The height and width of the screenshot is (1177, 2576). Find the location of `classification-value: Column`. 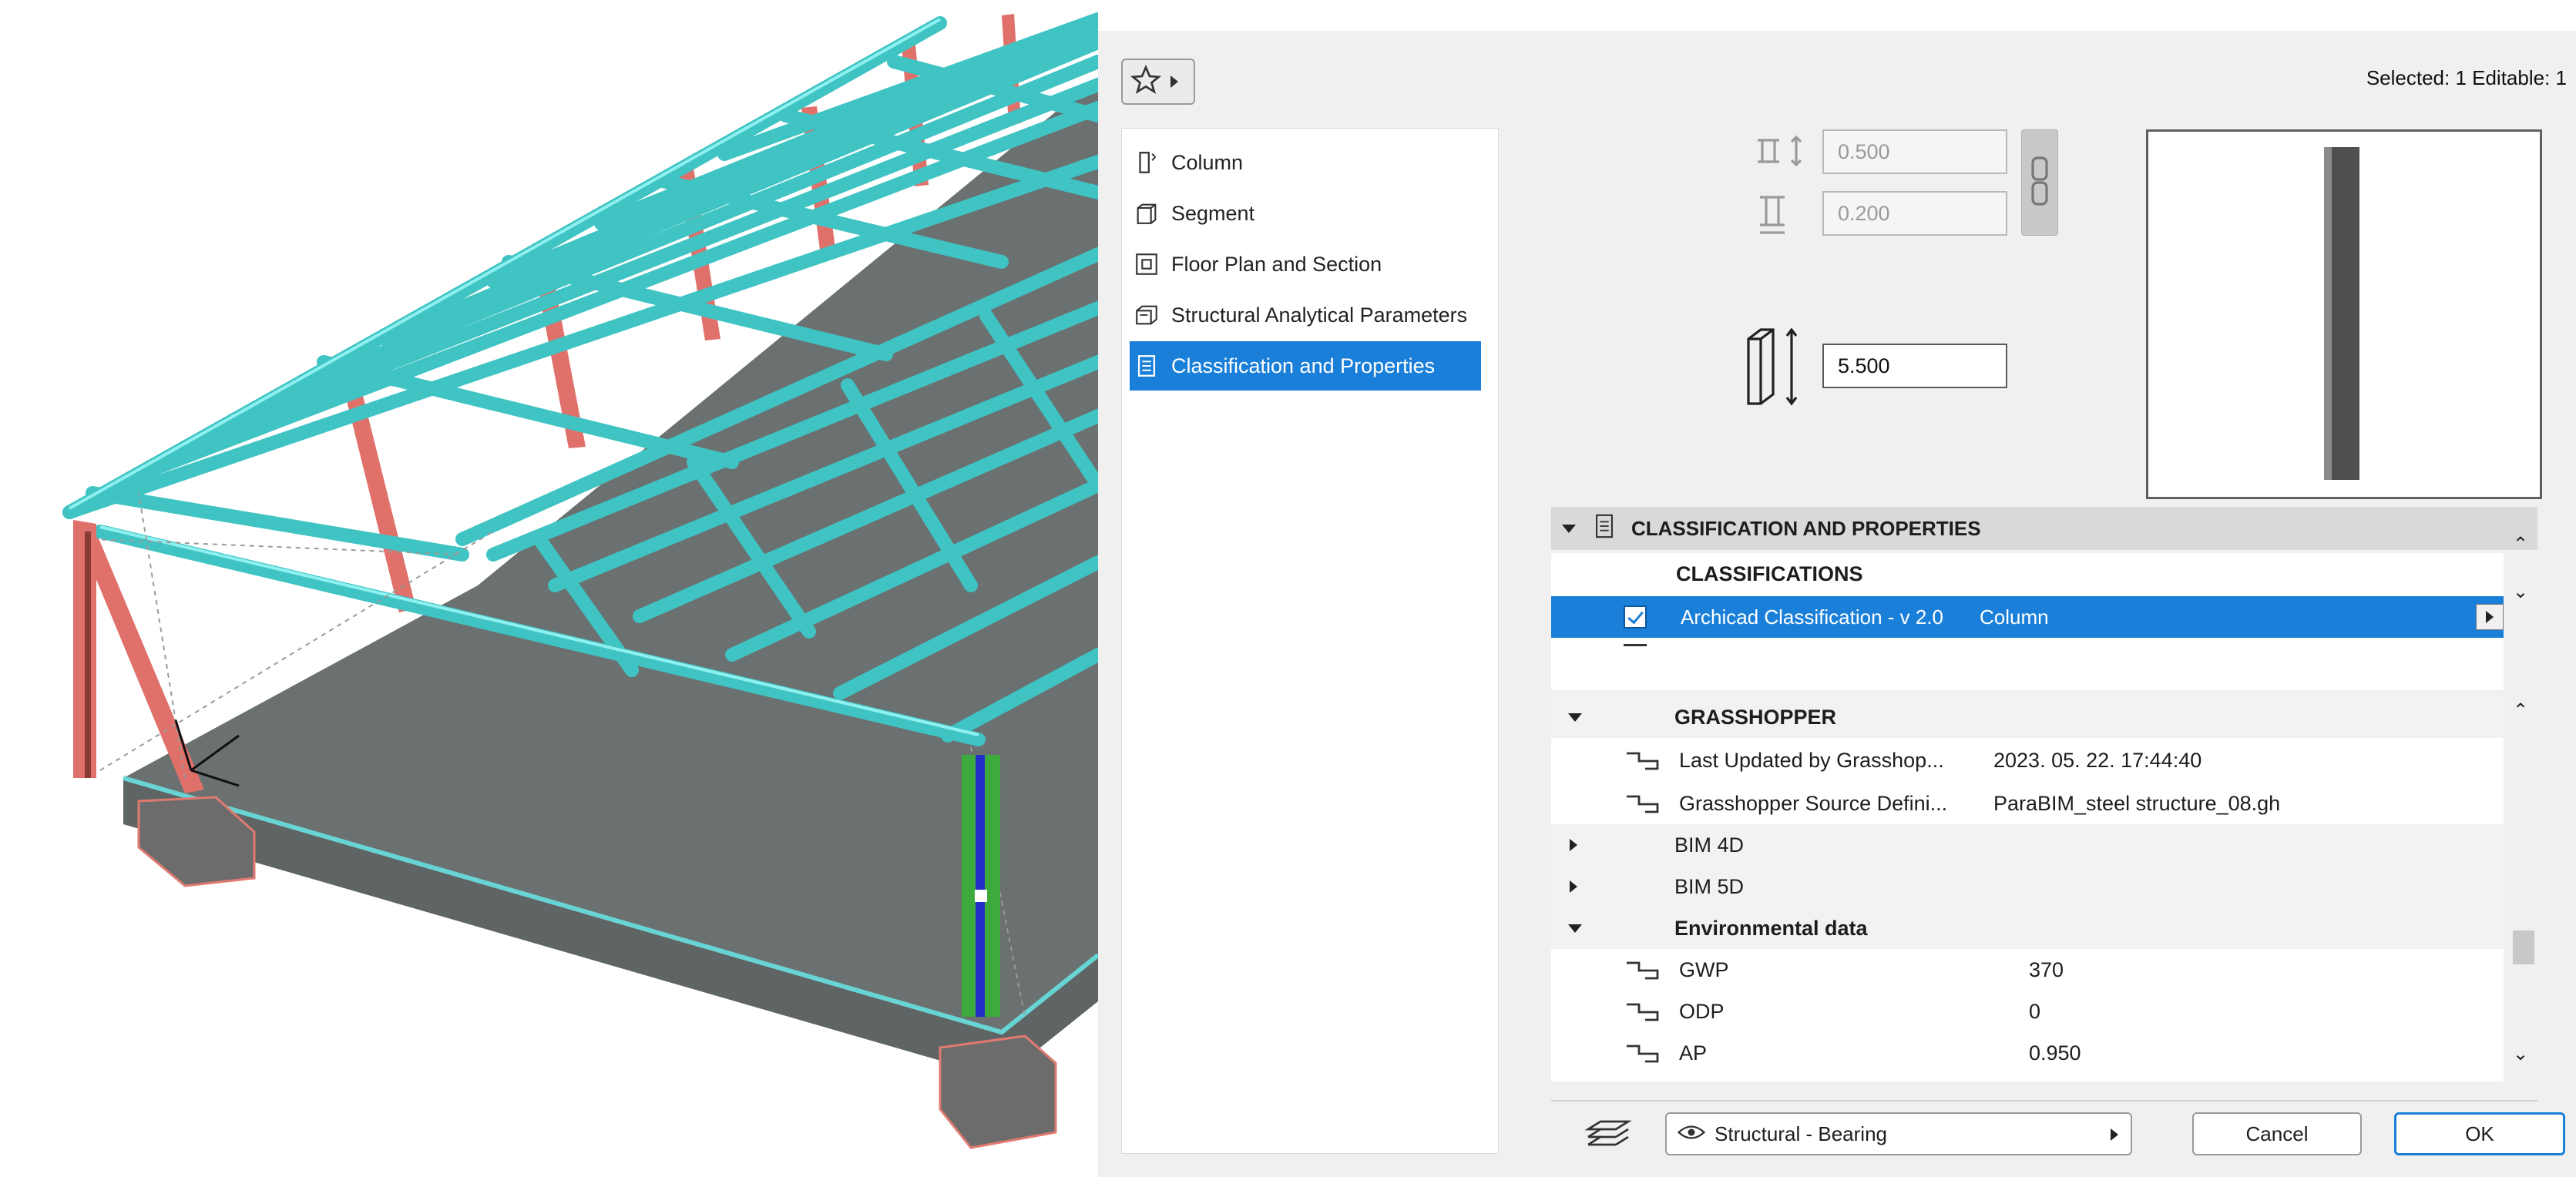

classification-value: Column is located at coordinates (2014, 617).